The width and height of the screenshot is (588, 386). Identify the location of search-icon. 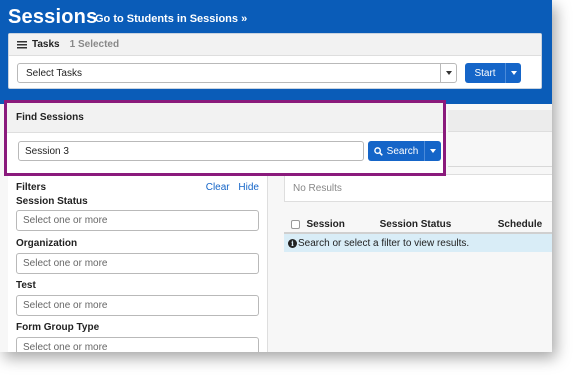
(378, 151).